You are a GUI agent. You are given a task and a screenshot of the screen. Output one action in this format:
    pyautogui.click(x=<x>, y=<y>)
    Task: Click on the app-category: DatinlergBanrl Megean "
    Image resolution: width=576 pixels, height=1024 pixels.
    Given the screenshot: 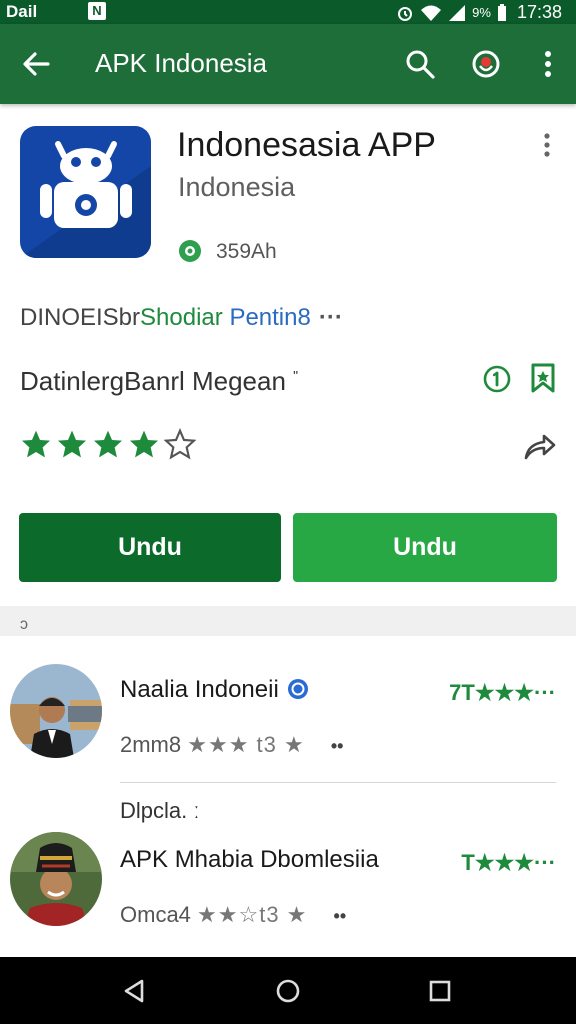 What is the action you would take?
    pyautogui.click(x=159, y=381)
    